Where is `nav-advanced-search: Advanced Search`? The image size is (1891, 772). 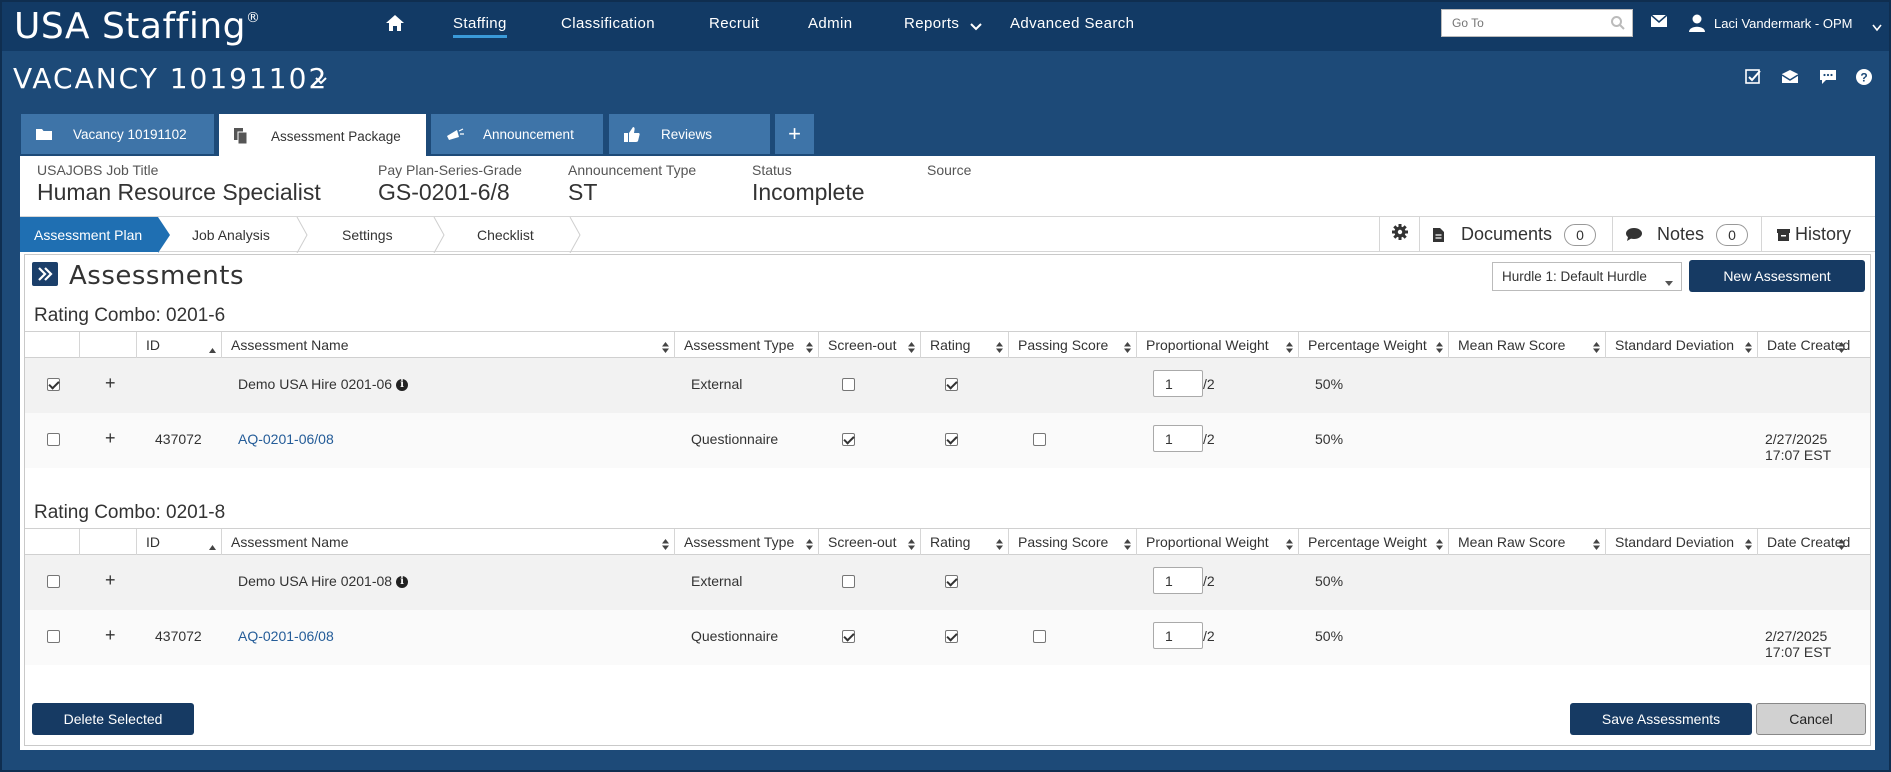 nav-advanced-search: Advanced Search is located at coordinates (1072, 23).